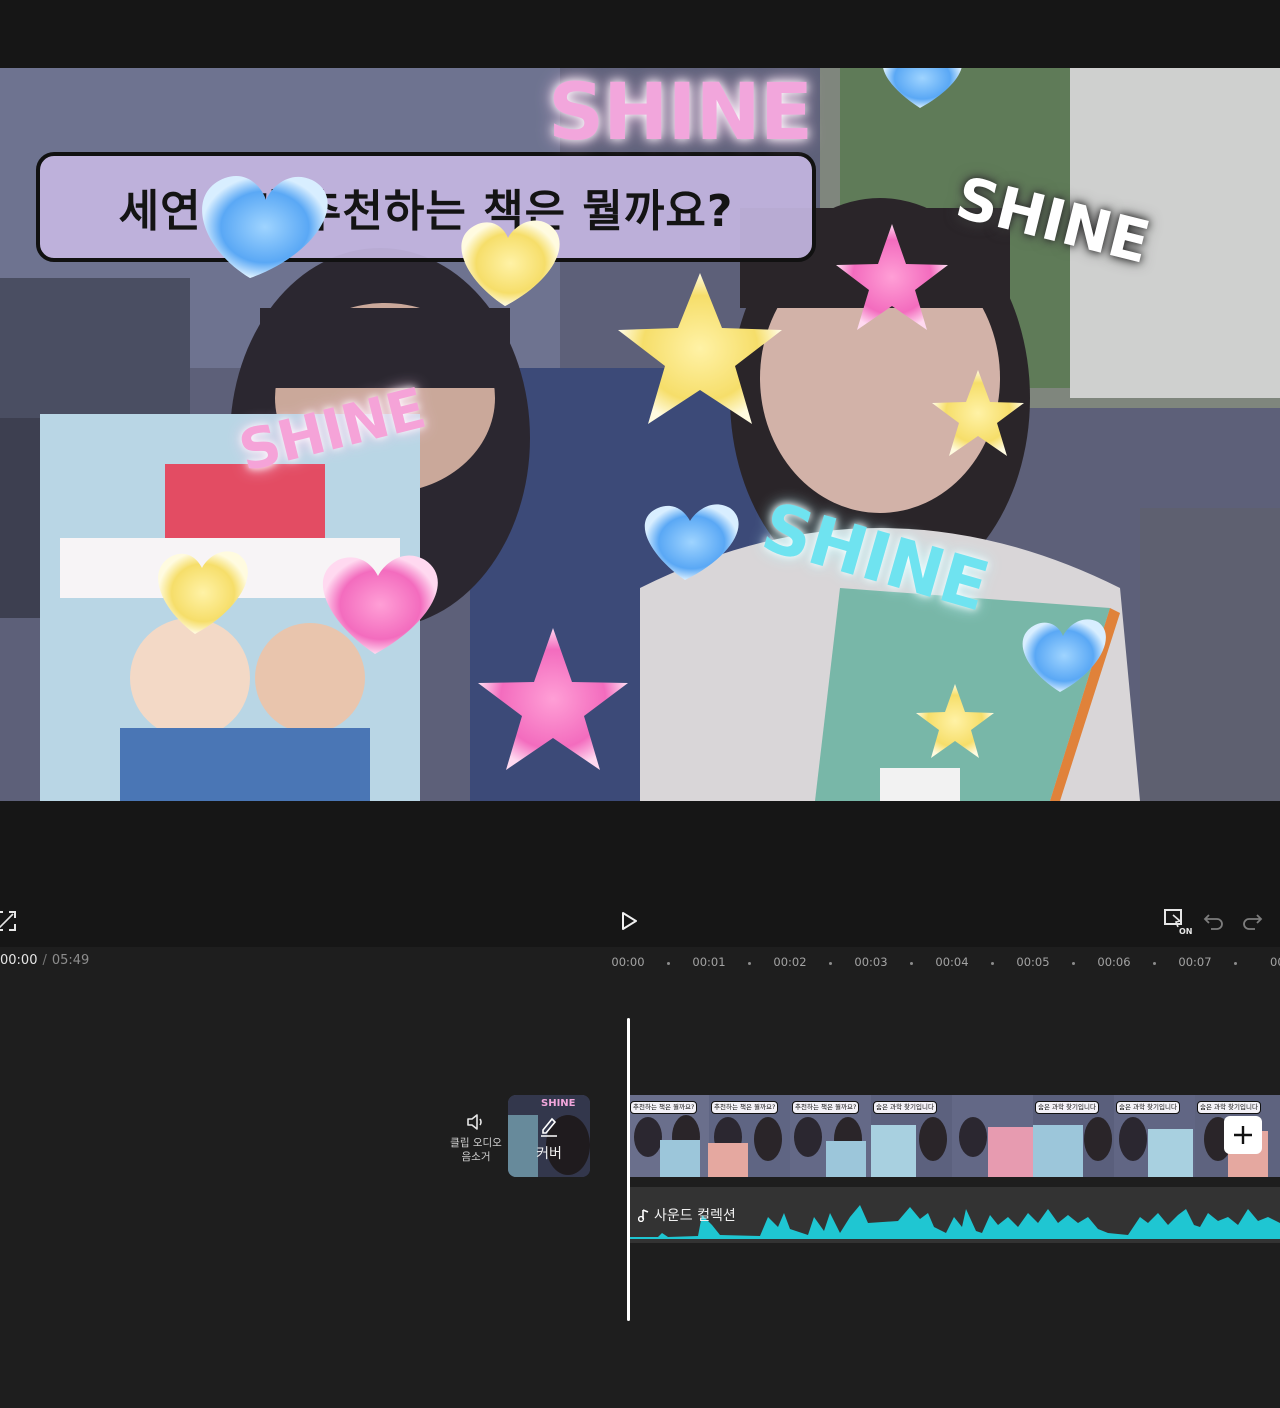  Describe the element at coordinates (1275, 962) in the screenshot. I see `ruler-label: 00:0` at that location.